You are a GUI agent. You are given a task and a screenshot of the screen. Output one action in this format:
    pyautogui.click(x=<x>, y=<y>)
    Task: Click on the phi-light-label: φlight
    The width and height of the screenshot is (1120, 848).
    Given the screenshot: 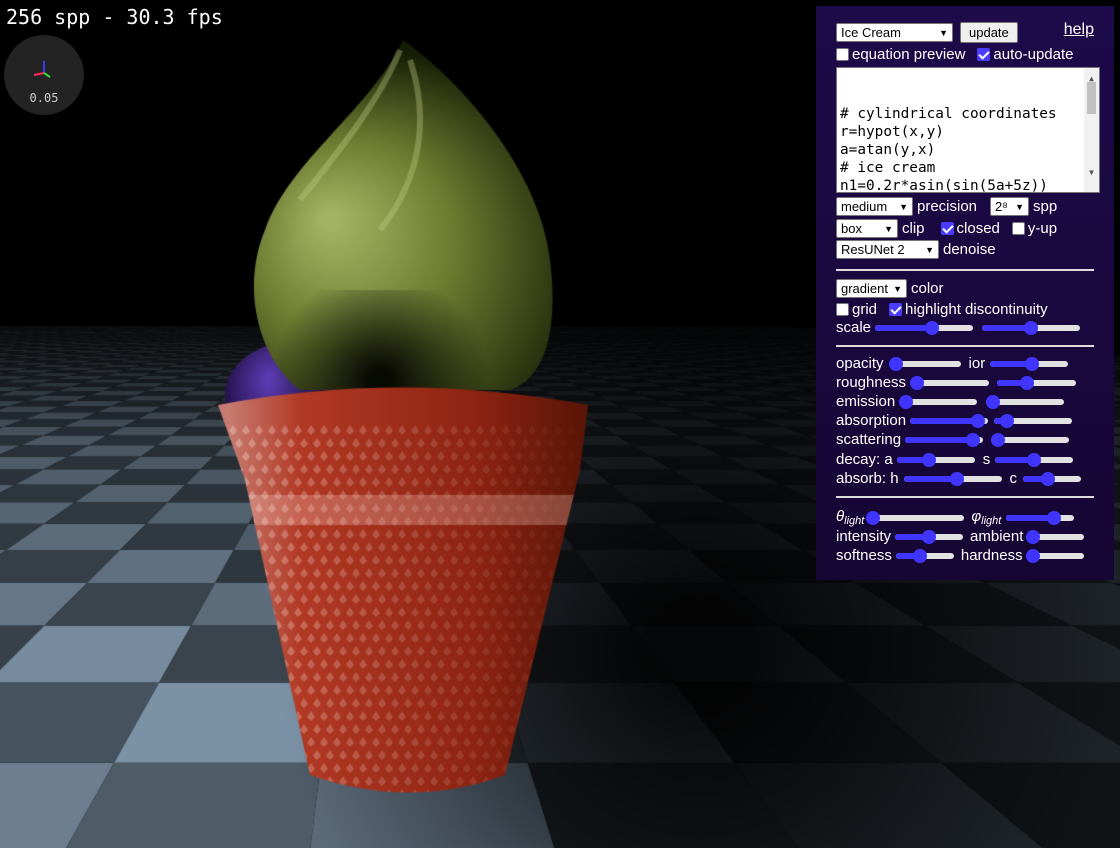 What is the action you would take?
    pyautogui.click(x=986, y=517)
    